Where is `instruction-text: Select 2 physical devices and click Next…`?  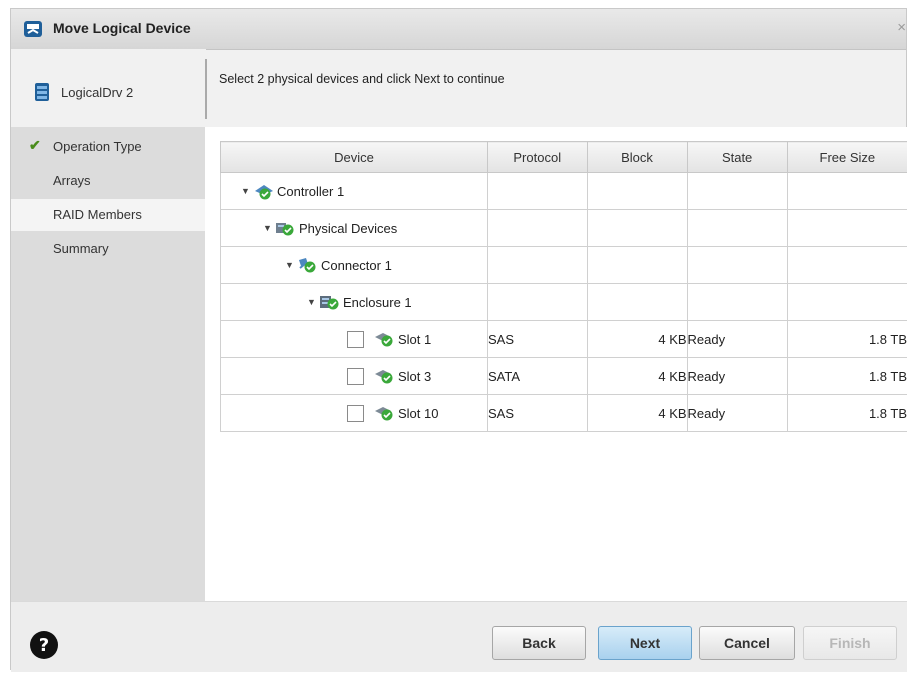 instruction-text: Select 2 physical devices and click Next… is located at coordinates (362, 79).